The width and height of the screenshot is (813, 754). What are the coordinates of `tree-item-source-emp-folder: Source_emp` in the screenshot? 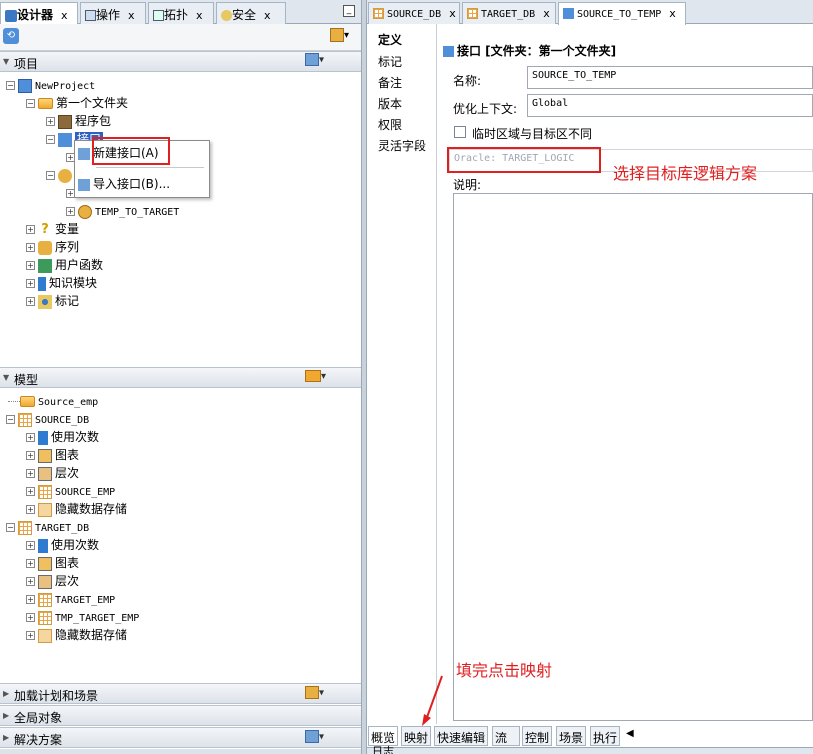 It's located at (53, 401).